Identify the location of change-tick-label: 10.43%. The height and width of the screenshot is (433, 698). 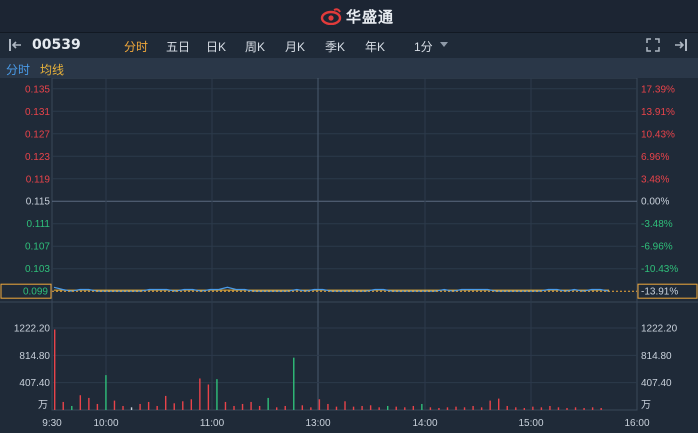
(658, 134).